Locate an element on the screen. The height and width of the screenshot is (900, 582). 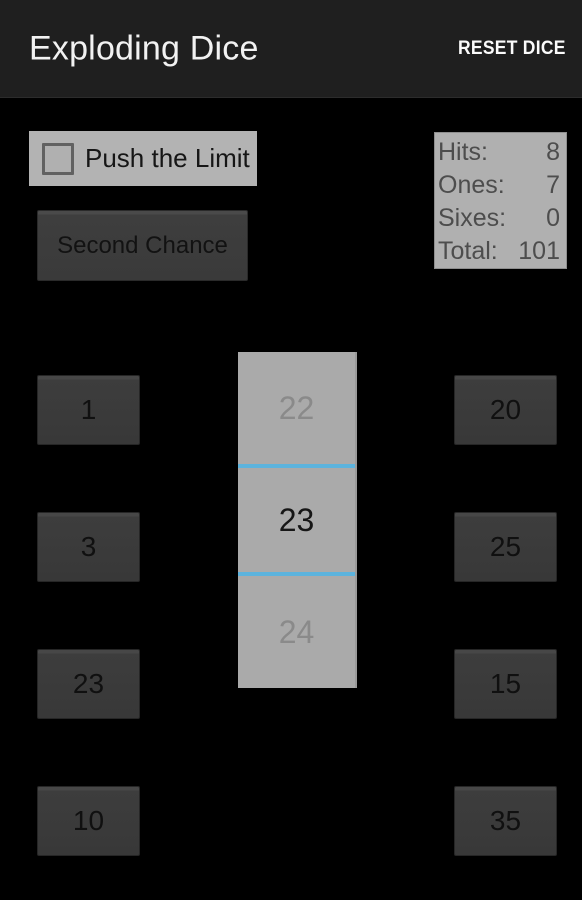
reset-dice-button: RESET DICE is located at coordinates (513, 49).